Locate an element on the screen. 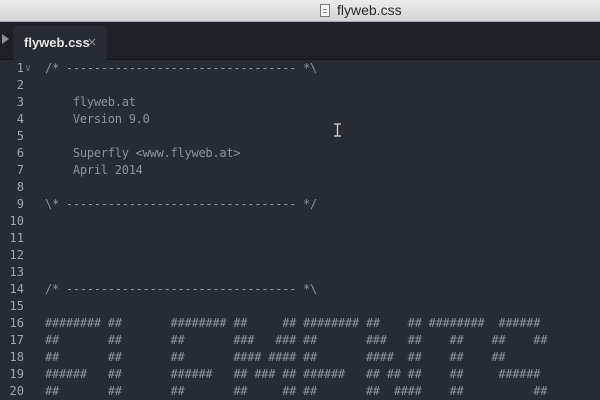  code-line: 10 is located at coordinates (300, 221).